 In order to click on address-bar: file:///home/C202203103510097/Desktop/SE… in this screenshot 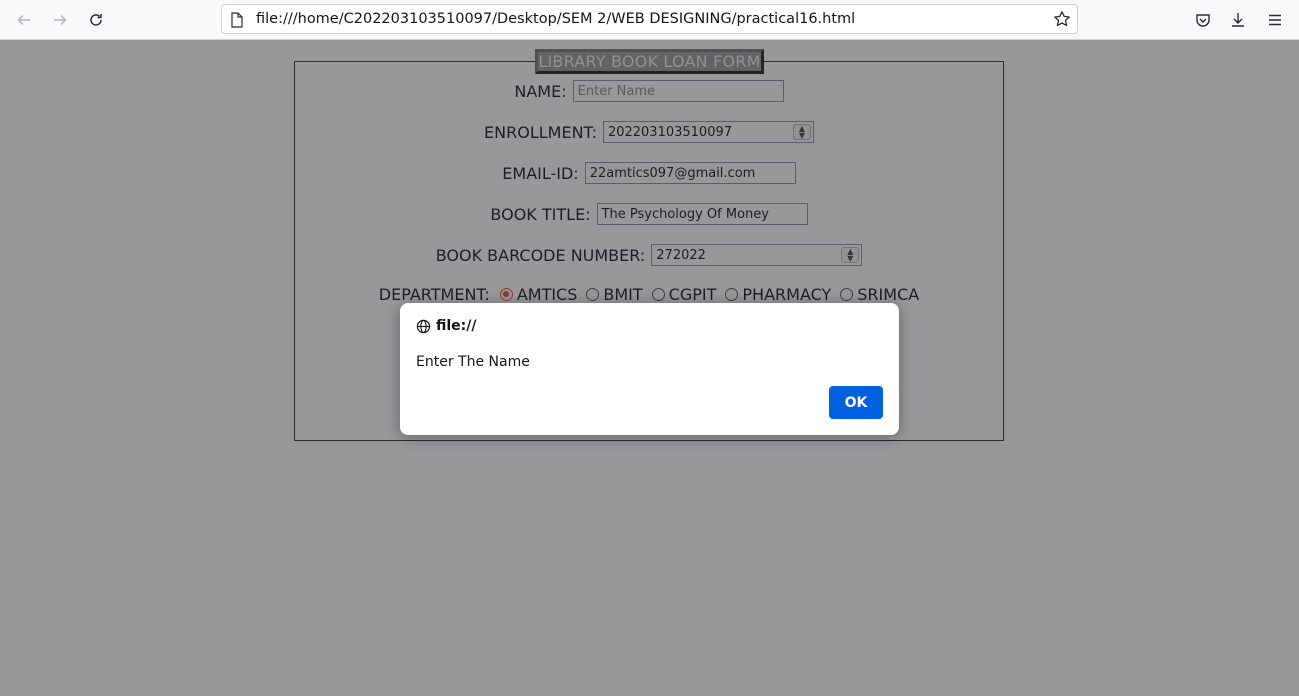, I will do `click(649, 19)`.